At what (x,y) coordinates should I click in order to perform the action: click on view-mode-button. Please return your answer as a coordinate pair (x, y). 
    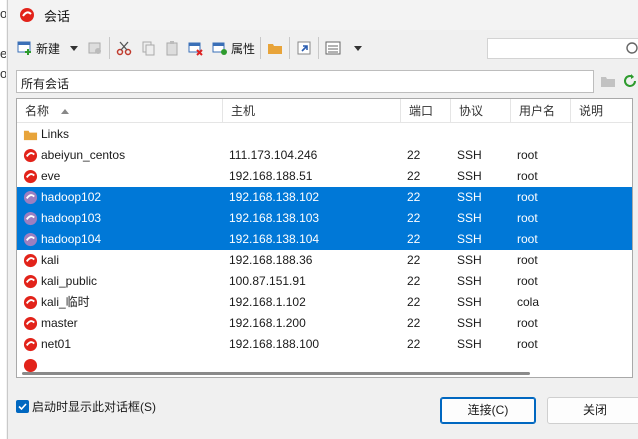
    Looking at the image, I should click on (333, 48).